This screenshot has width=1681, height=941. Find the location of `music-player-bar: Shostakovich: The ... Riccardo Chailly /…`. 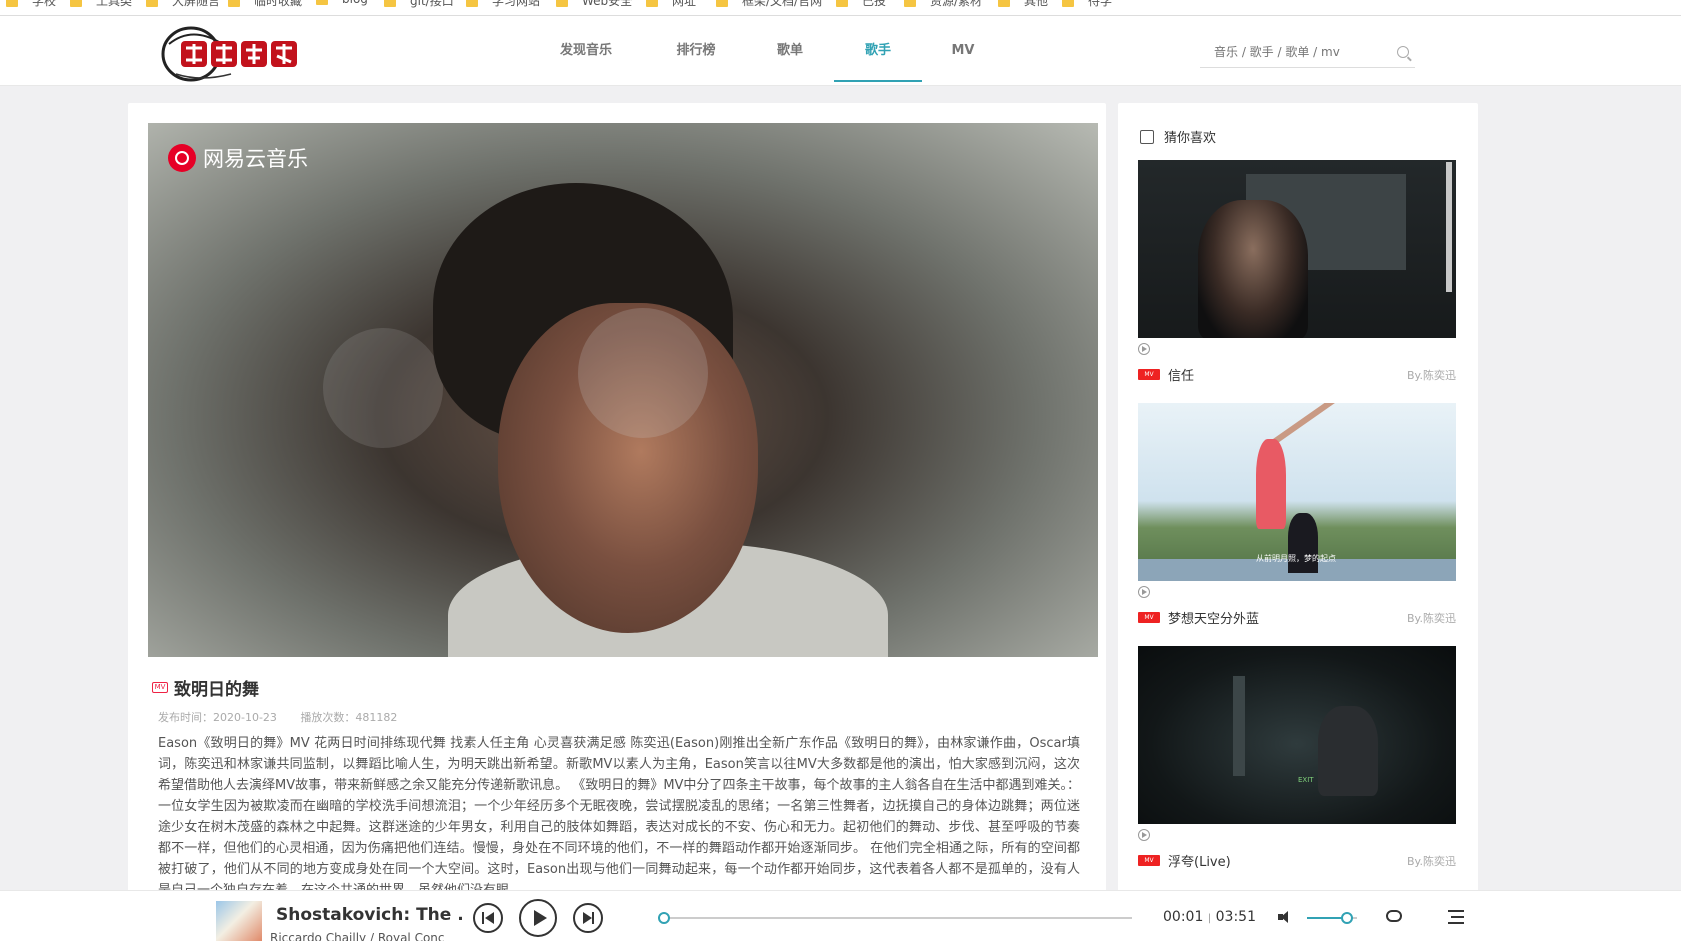

music-player-bar: Shostakovich: The ... Riccardo Chailly /… is located at coordinates (840, 915).